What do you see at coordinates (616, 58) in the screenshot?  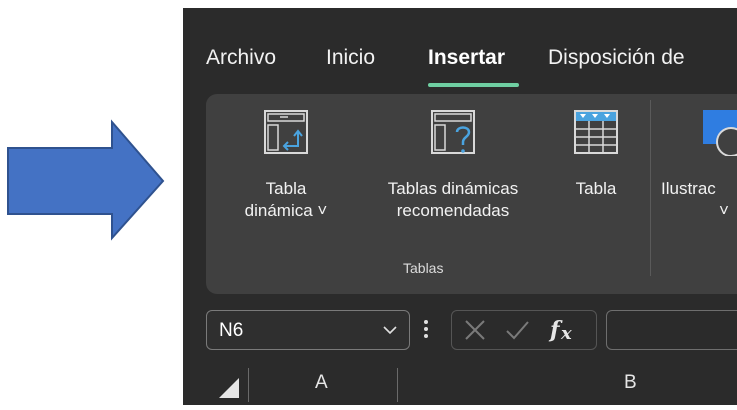 I see `tab-disposicion: Disposición de` at bounding box center [616, 58].